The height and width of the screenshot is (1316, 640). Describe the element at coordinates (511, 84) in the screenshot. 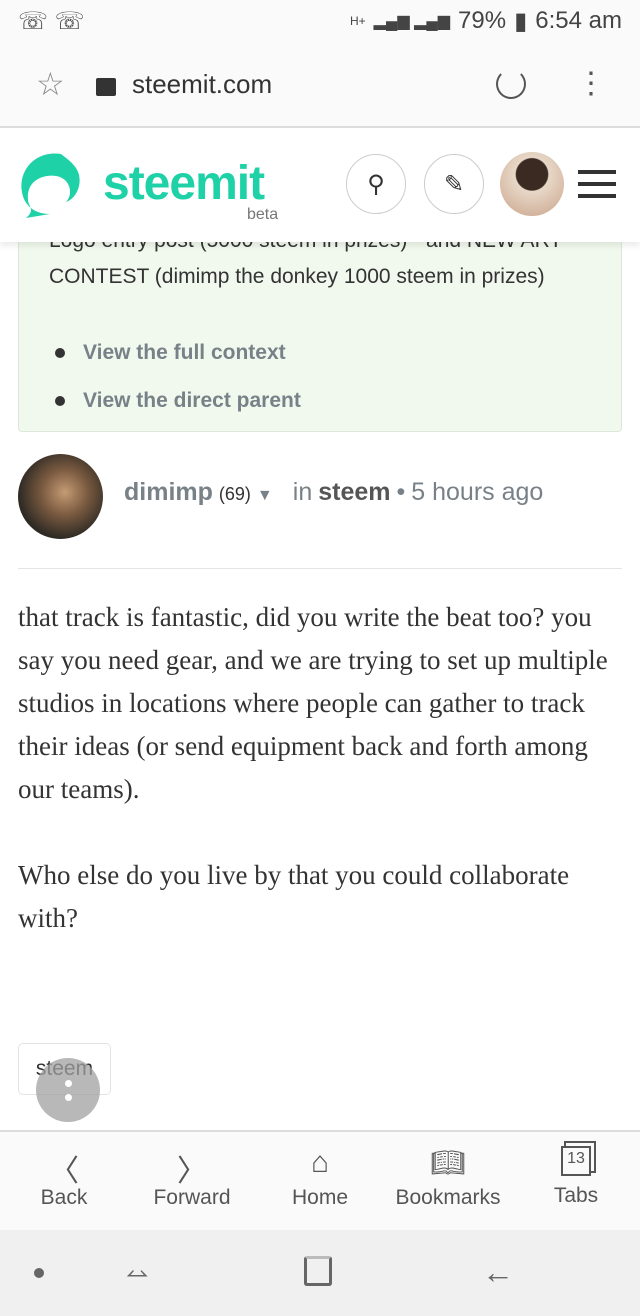

I see `reload-icon` at that location.